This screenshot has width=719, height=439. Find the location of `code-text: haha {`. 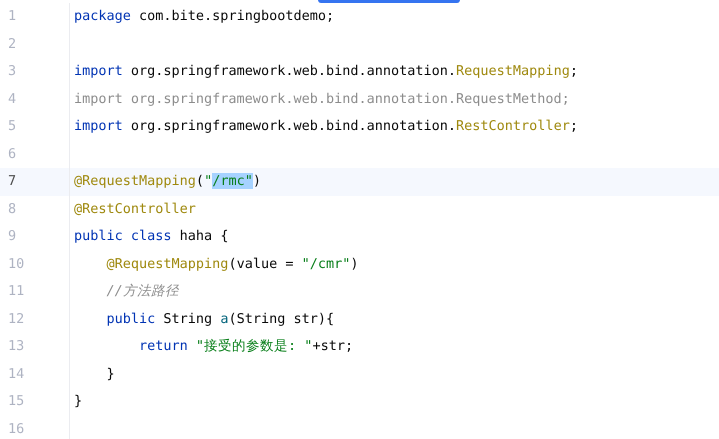

code-text: haha { is located at coordinates (203, 236).